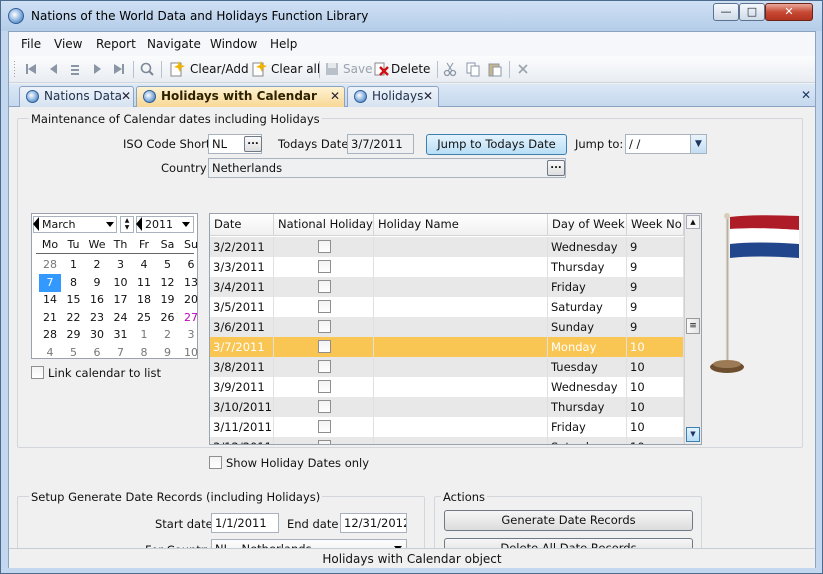 This screenshot has width=823, height=574. What do you see at coordinates (168, 300) in the screenshot?
I see `calendar-day: 19` at bounding box center [168, 300].